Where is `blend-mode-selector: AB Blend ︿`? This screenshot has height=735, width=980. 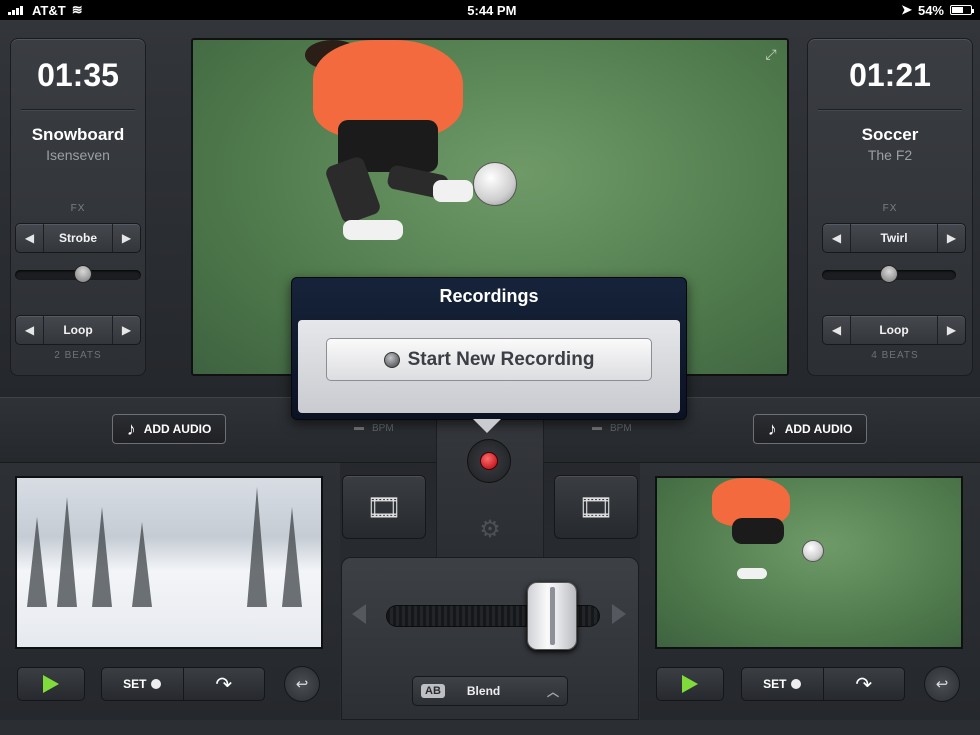 blend-mode-selector: AB Blend ︿ is located at coordinates (490, 691).